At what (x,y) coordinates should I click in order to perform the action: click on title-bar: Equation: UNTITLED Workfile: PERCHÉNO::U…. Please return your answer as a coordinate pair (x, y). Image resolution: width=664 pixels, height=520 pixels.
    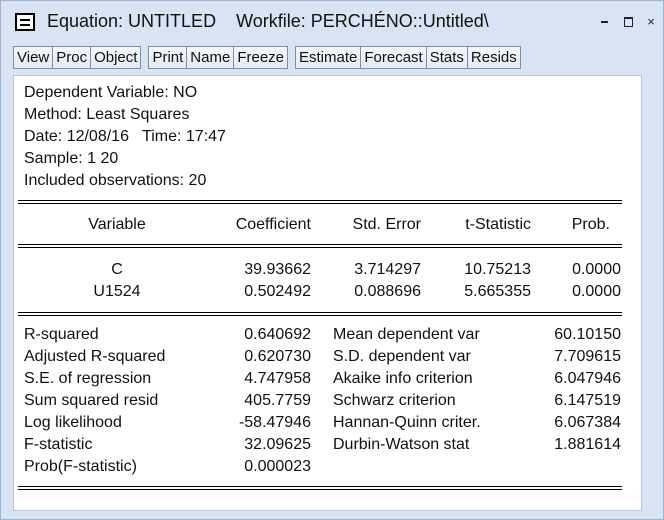
    Looking at the image, I should click on (332, 22).